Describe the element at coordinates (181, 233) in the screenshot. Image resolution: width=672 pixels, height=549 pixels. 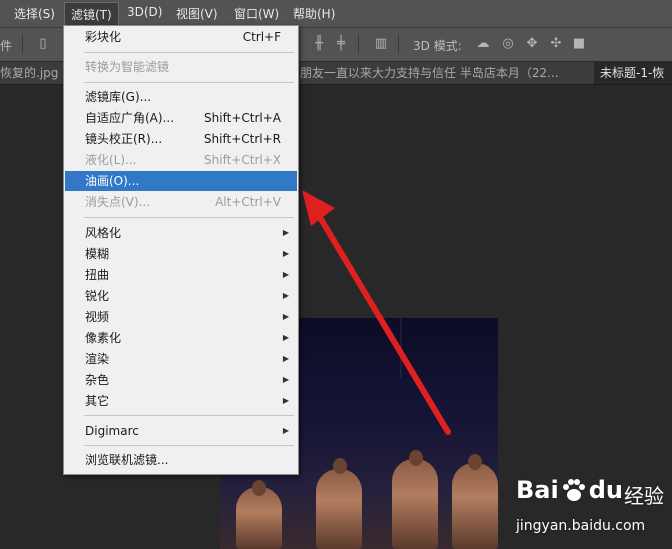
I see `menu-item-stylize: 风格化 ▶` at that location.